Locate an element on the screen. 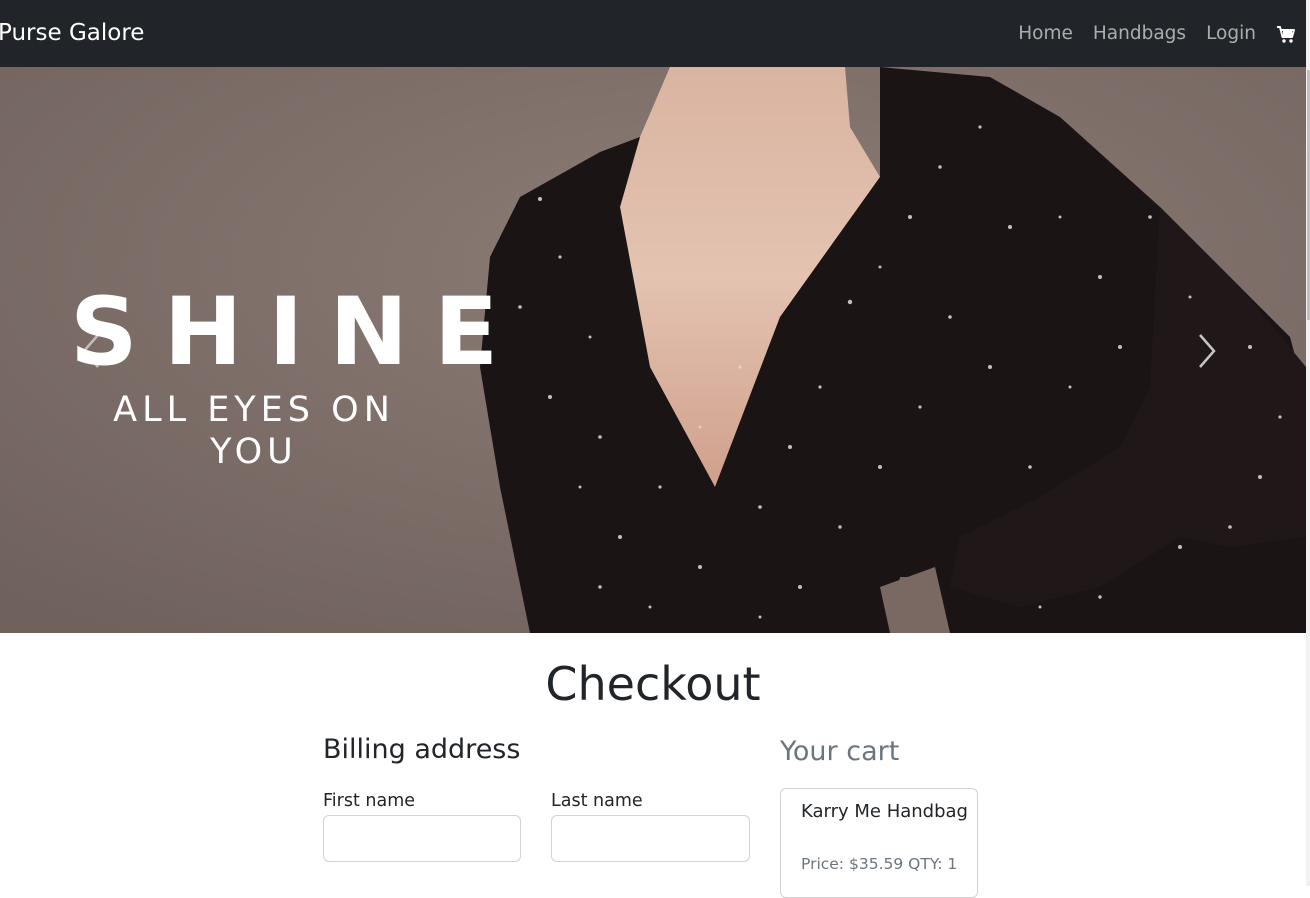  nav-link-home: Home is located at coordinates (1045, 34).